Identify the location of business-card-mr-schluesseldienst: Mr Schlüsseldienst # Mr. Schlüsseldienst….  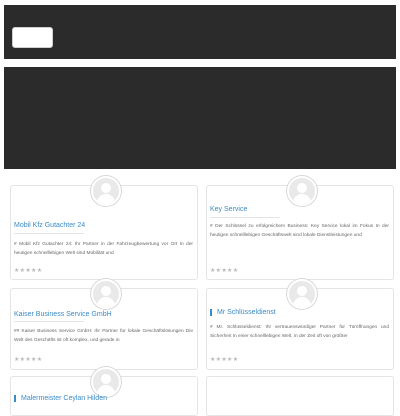
(300, 324).